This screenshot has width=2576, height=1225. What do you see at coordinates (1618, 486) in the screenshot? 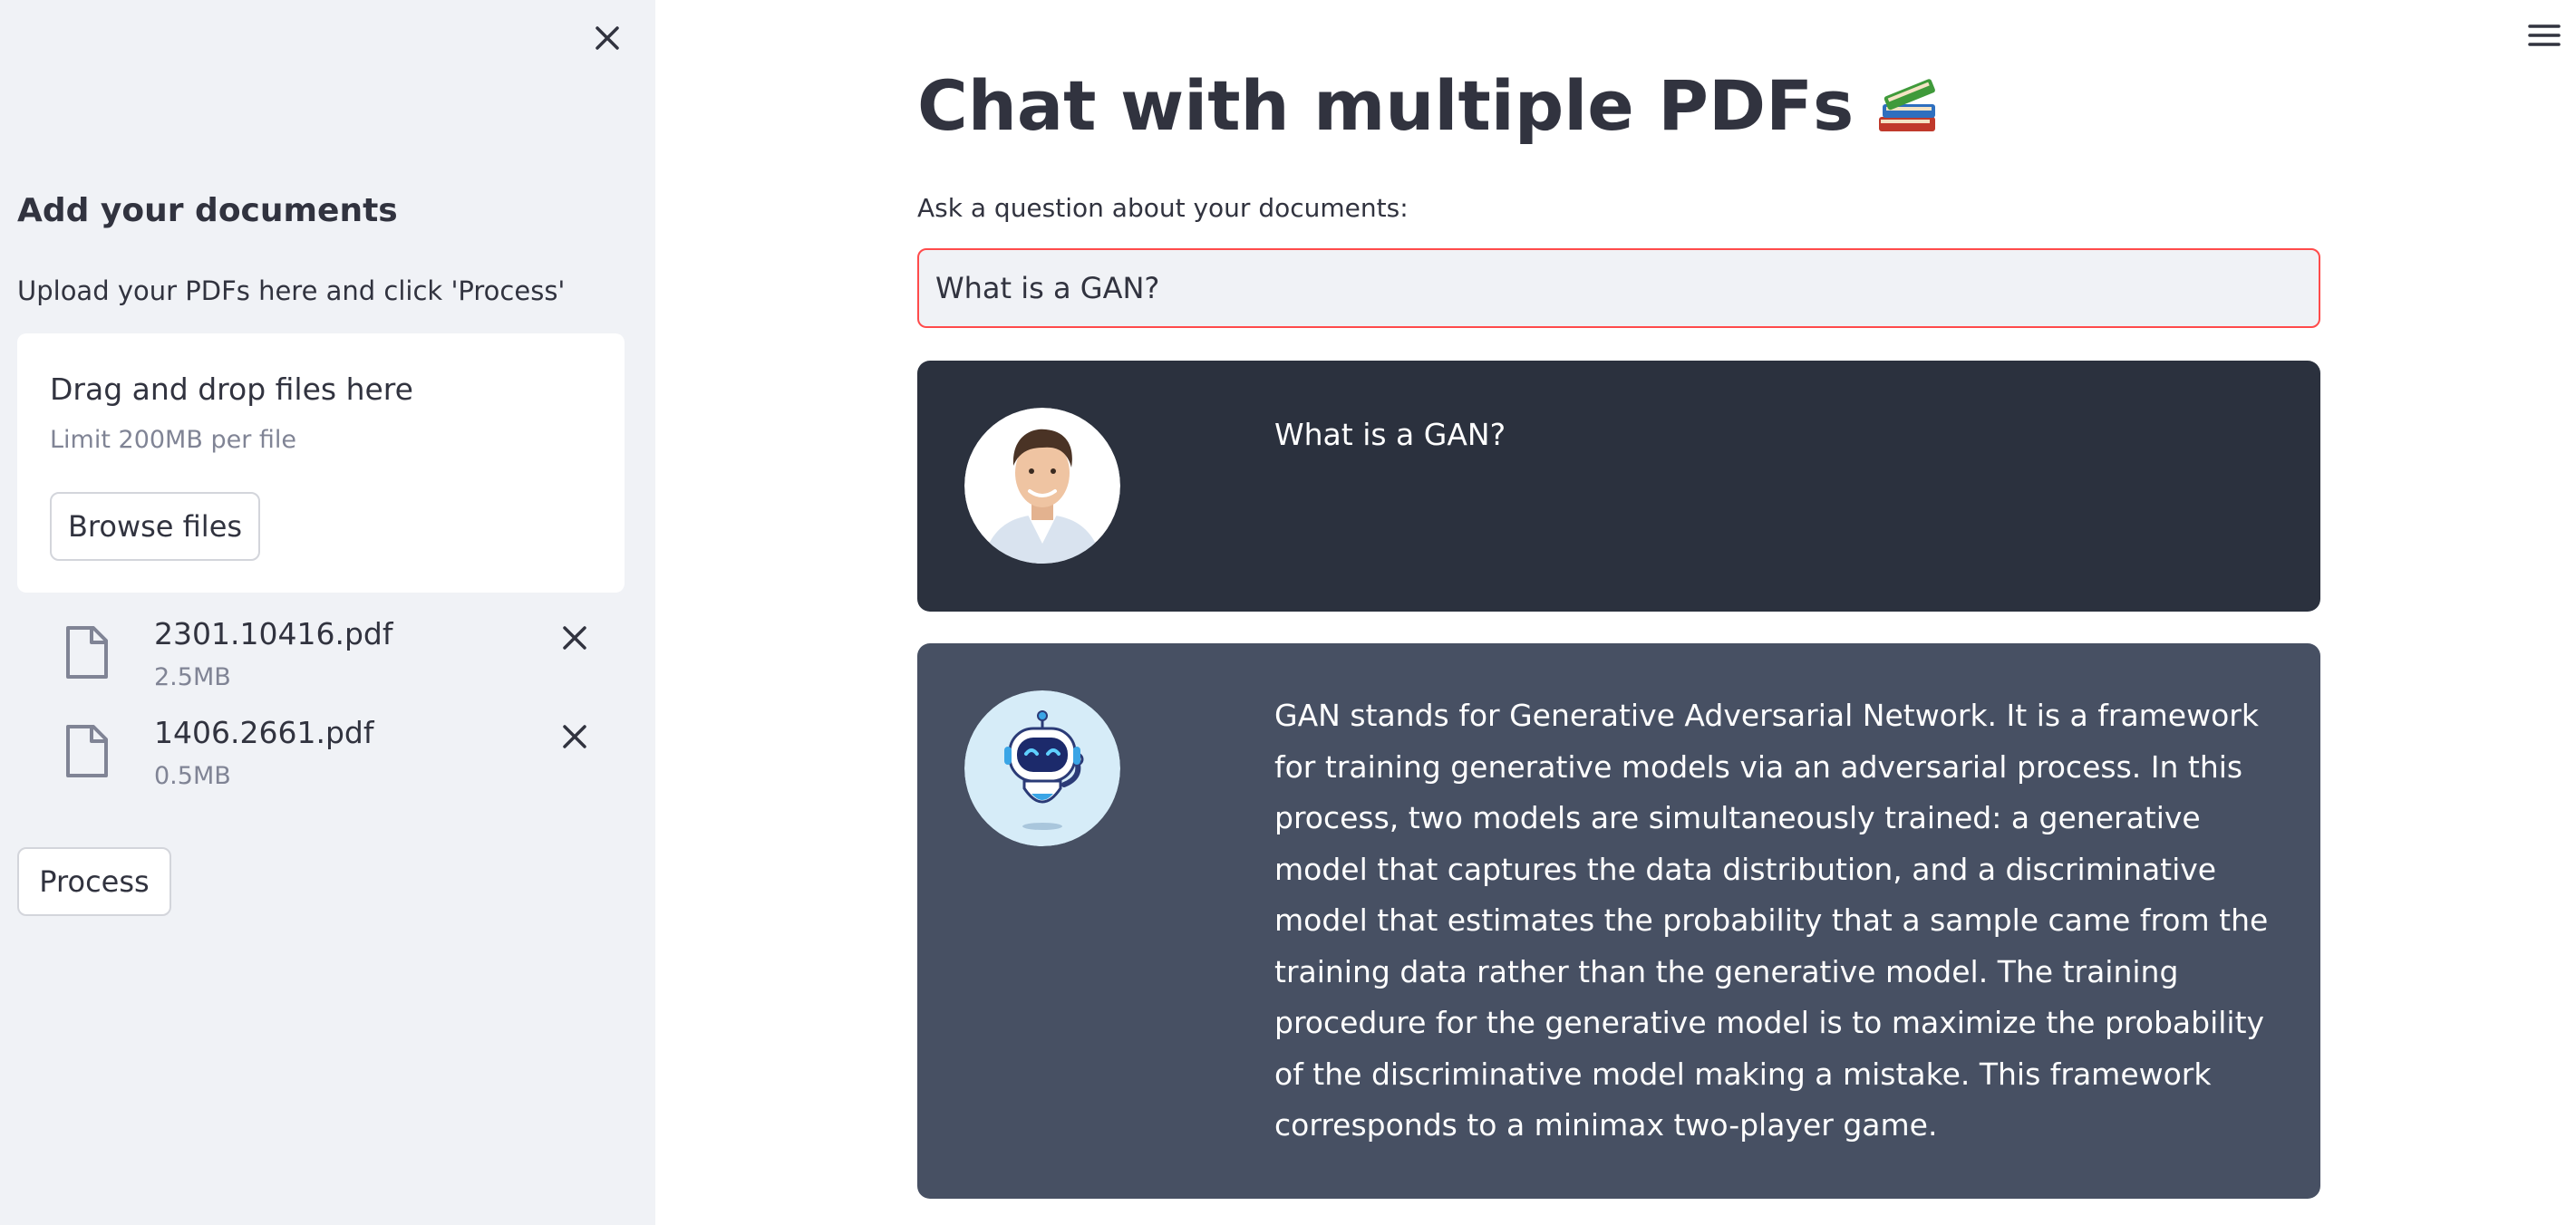
I see `chat-message-user: What is a GAN?` at bounding box center [1618, 486].